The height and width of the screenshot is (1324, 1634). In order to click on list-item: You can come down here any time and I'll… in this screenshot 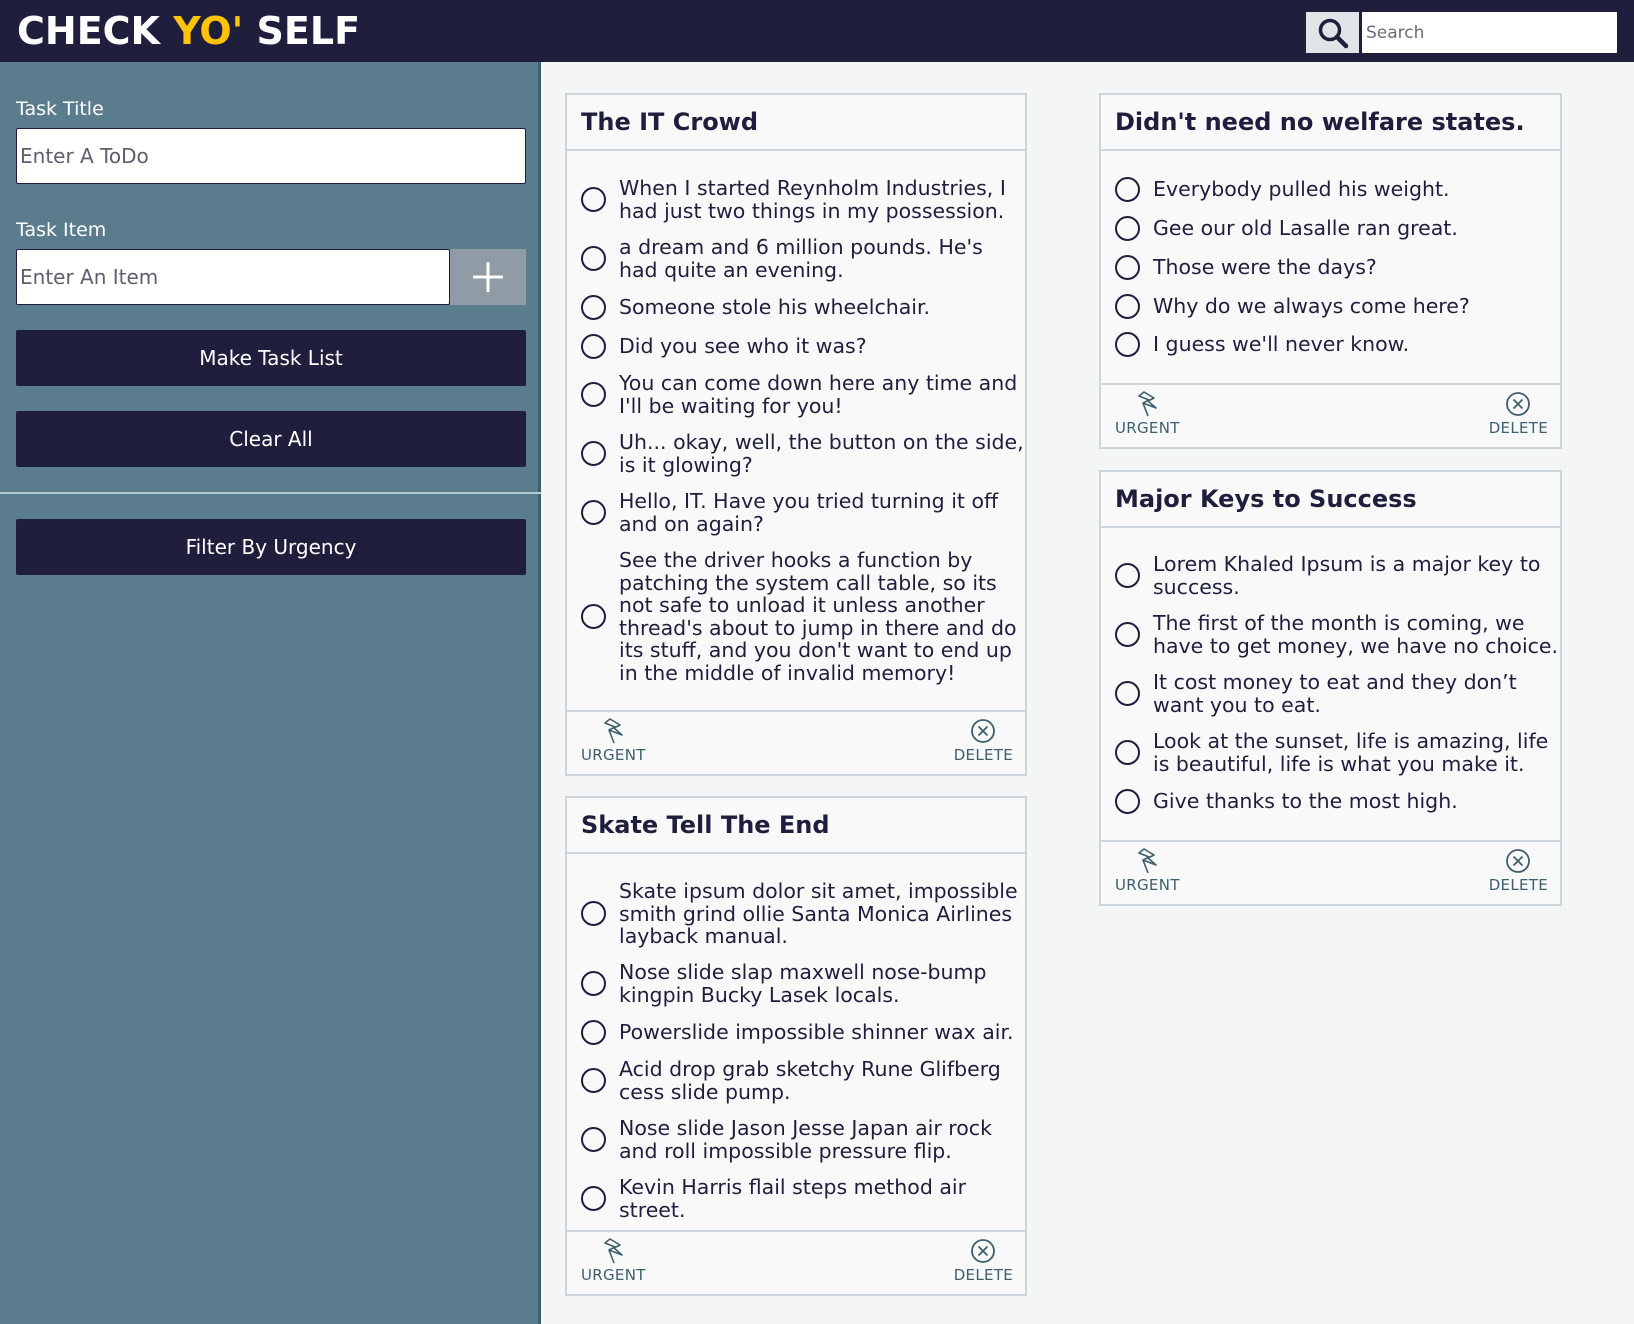, I will do `click(803, 394)`.